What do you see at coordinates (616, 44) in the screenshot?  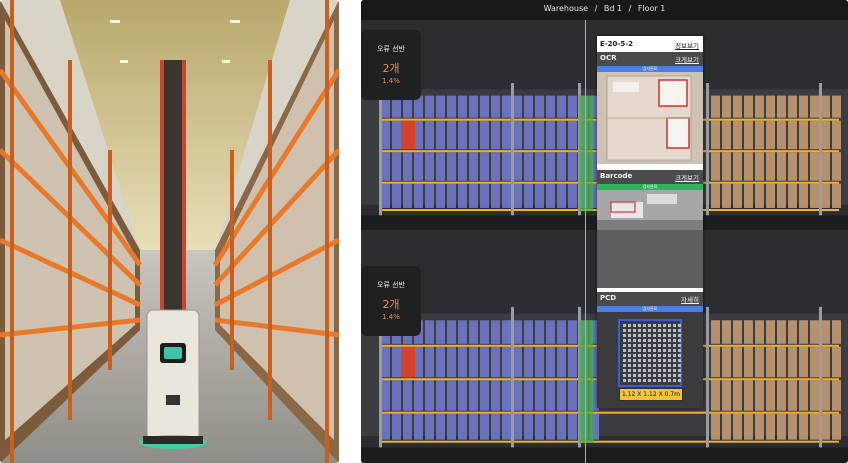 I see `location-id: E-20-5-2` at bounding box center [616, 44].